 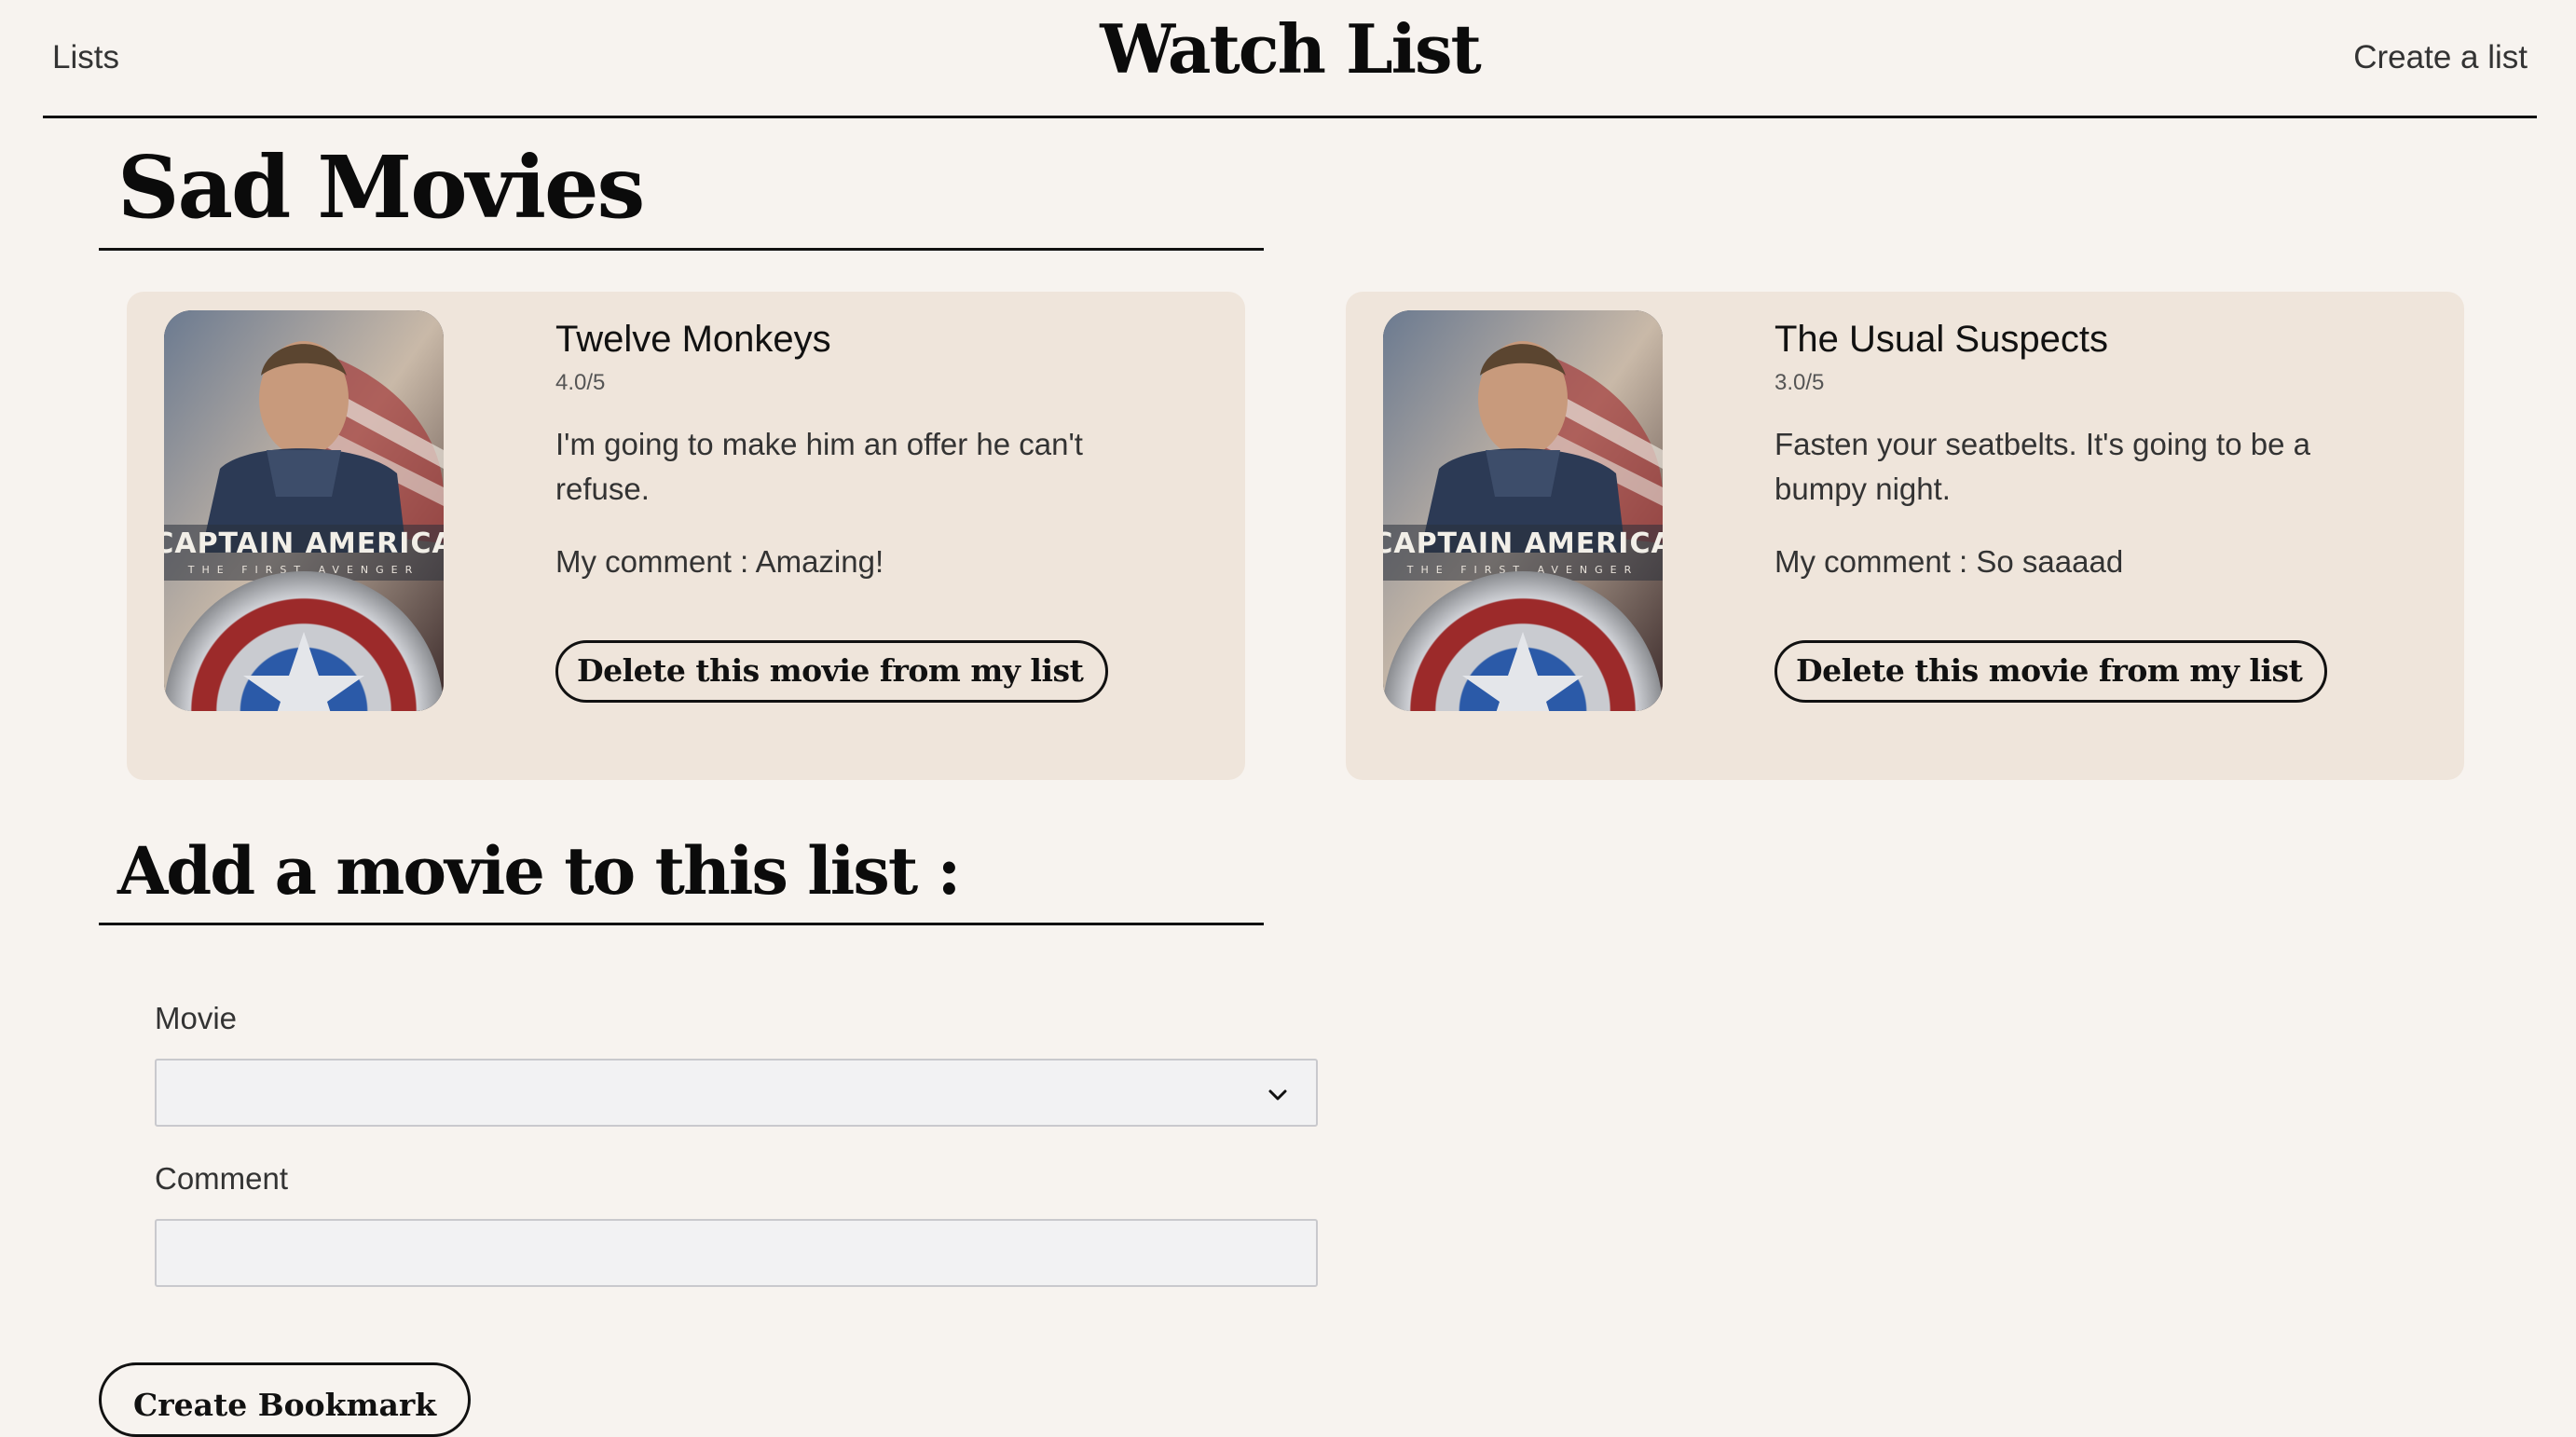 What do you see at coordinates (1277, 1095) in the screenshot?
I see `chevron-down-icon` at bounding box center [1277, 1095].